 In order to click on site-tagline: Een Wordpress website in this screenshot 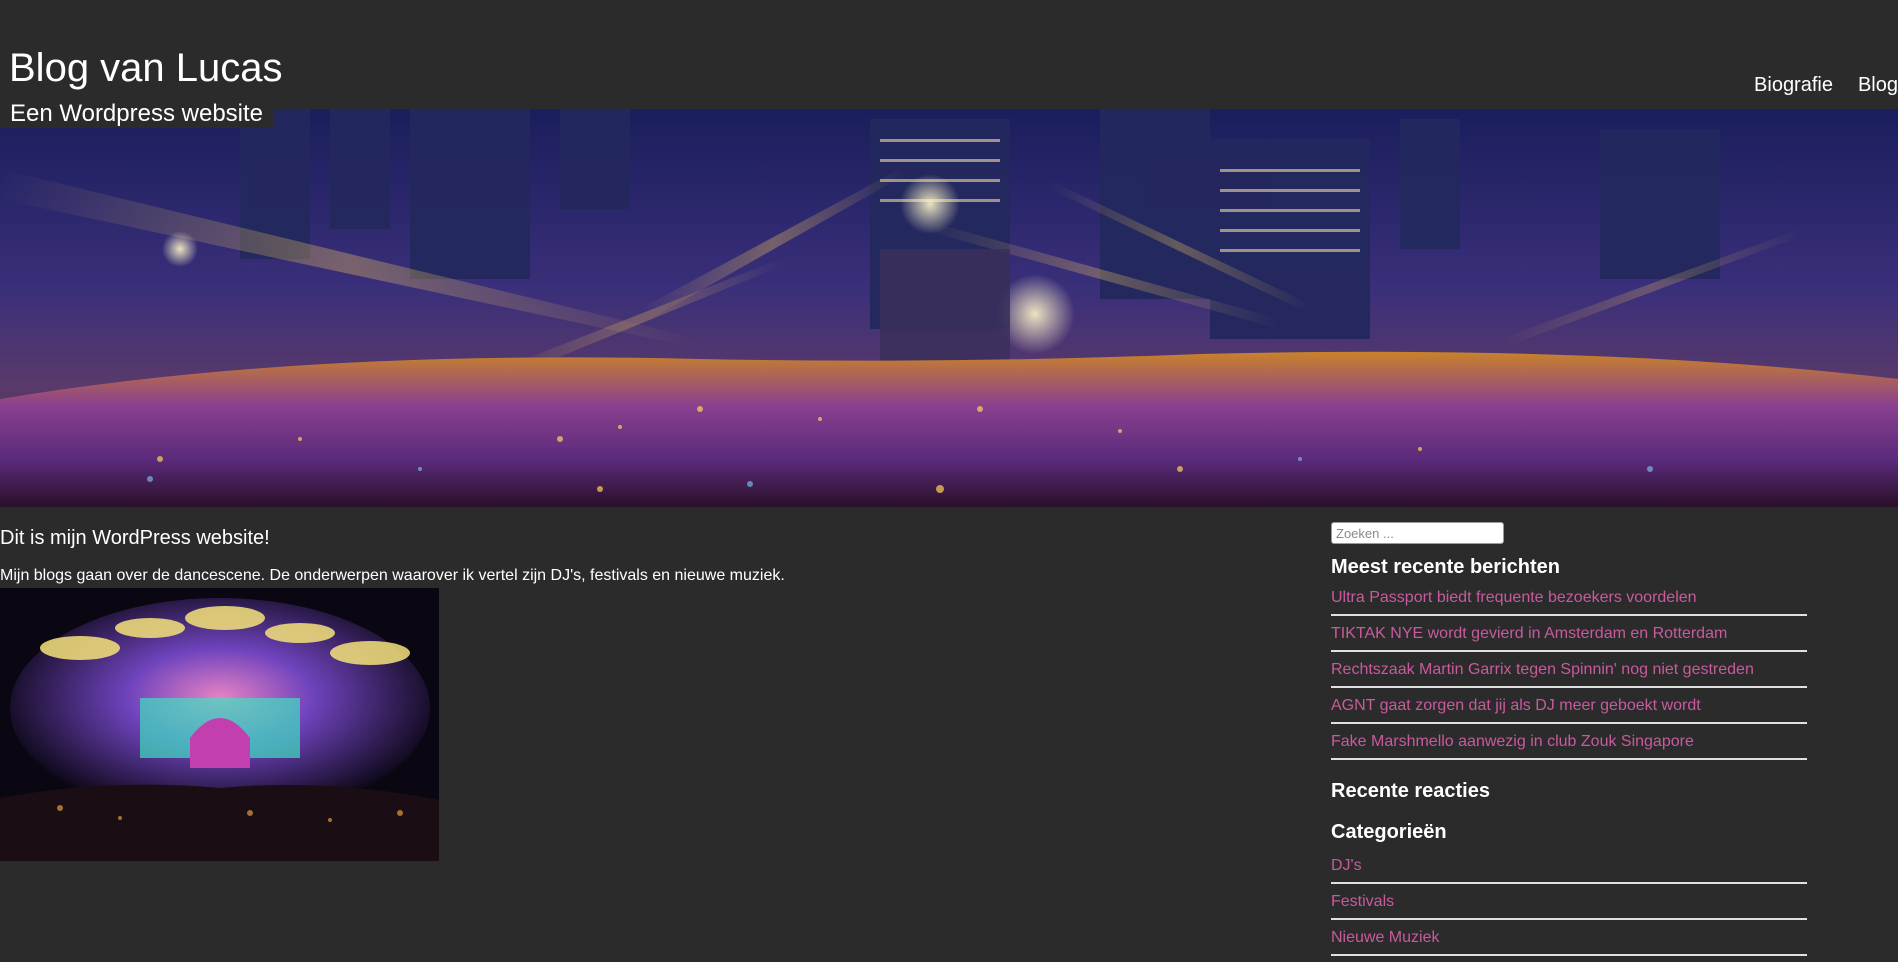, I will do `click(137, 113)`.